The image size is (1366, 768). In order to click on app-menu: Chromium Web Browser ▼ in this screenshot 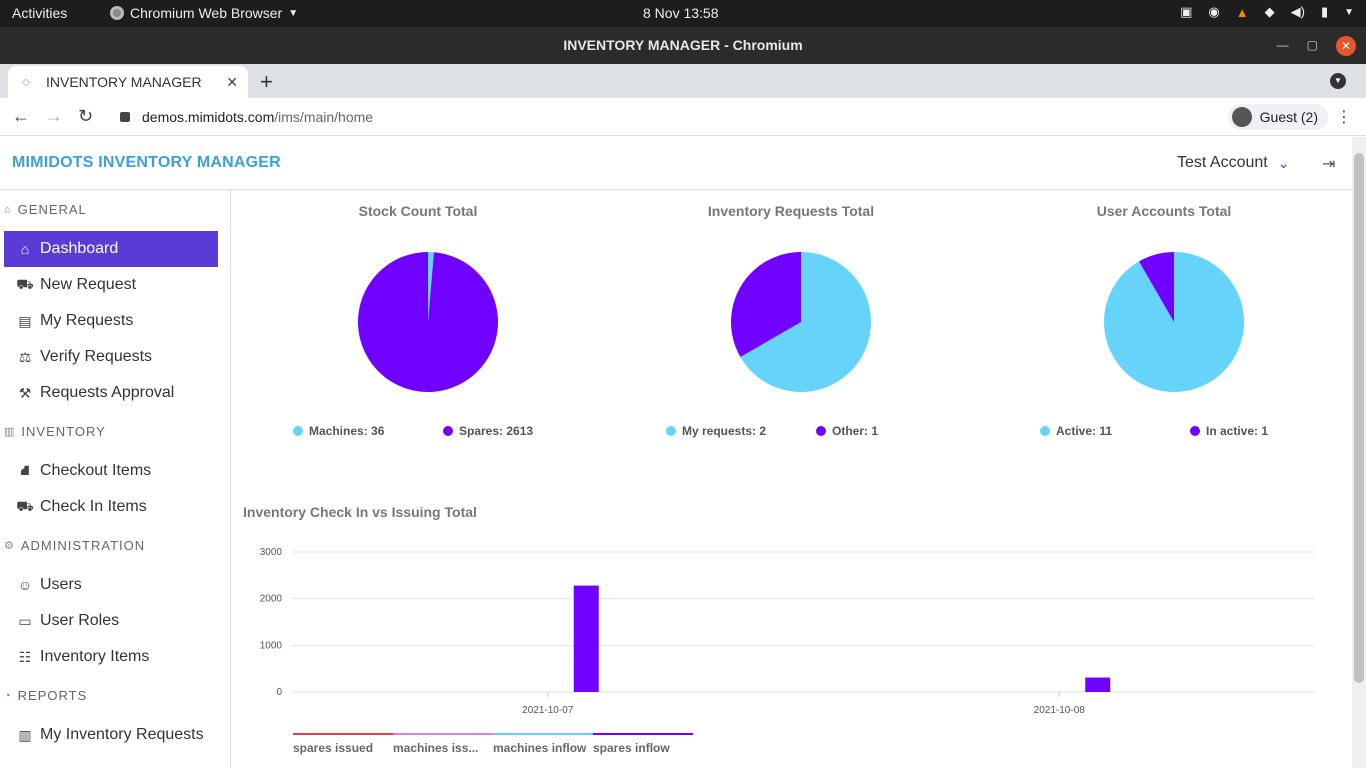, I will do `click(204, 13)`.